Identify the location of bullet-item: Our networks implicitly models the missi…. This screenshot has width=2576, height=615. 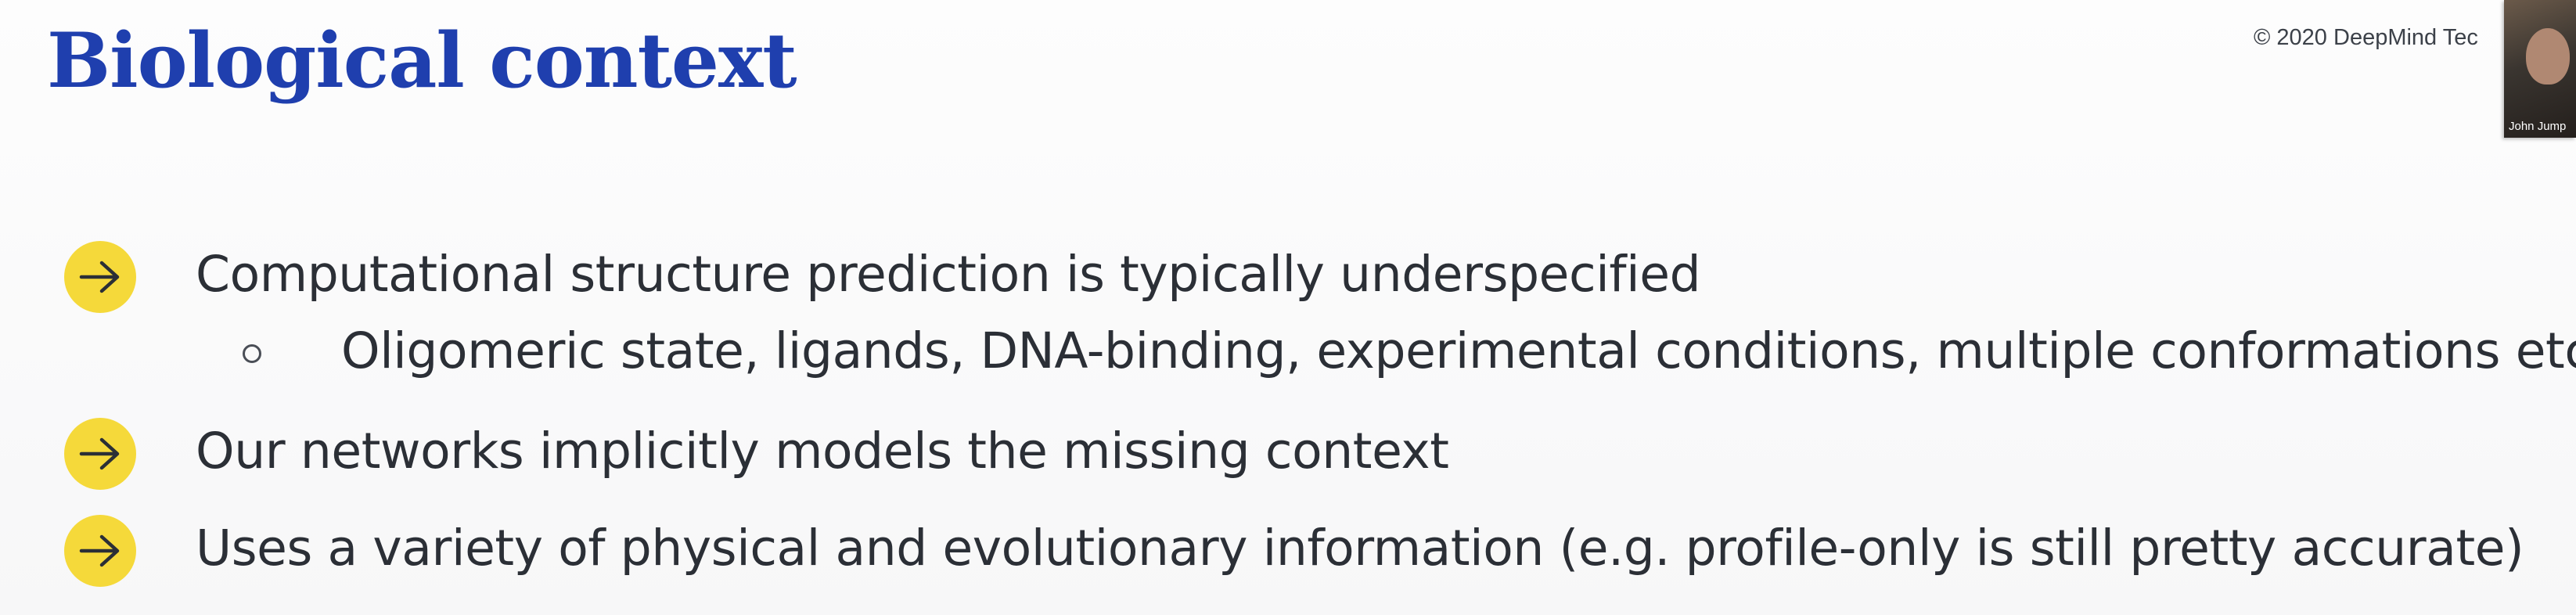
(822, 451).